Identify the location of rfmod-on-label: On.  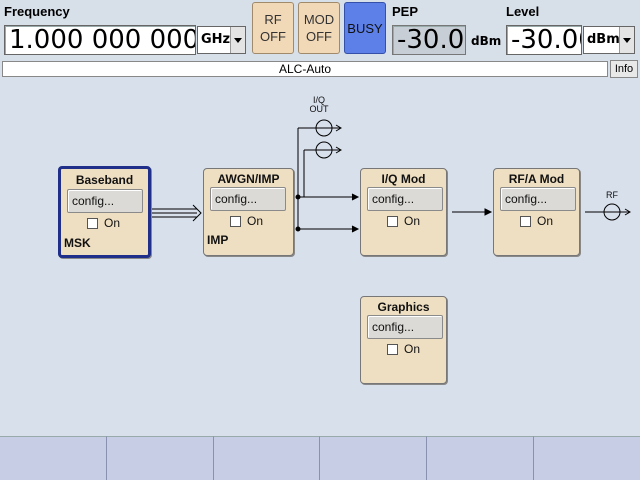
(545, 221).